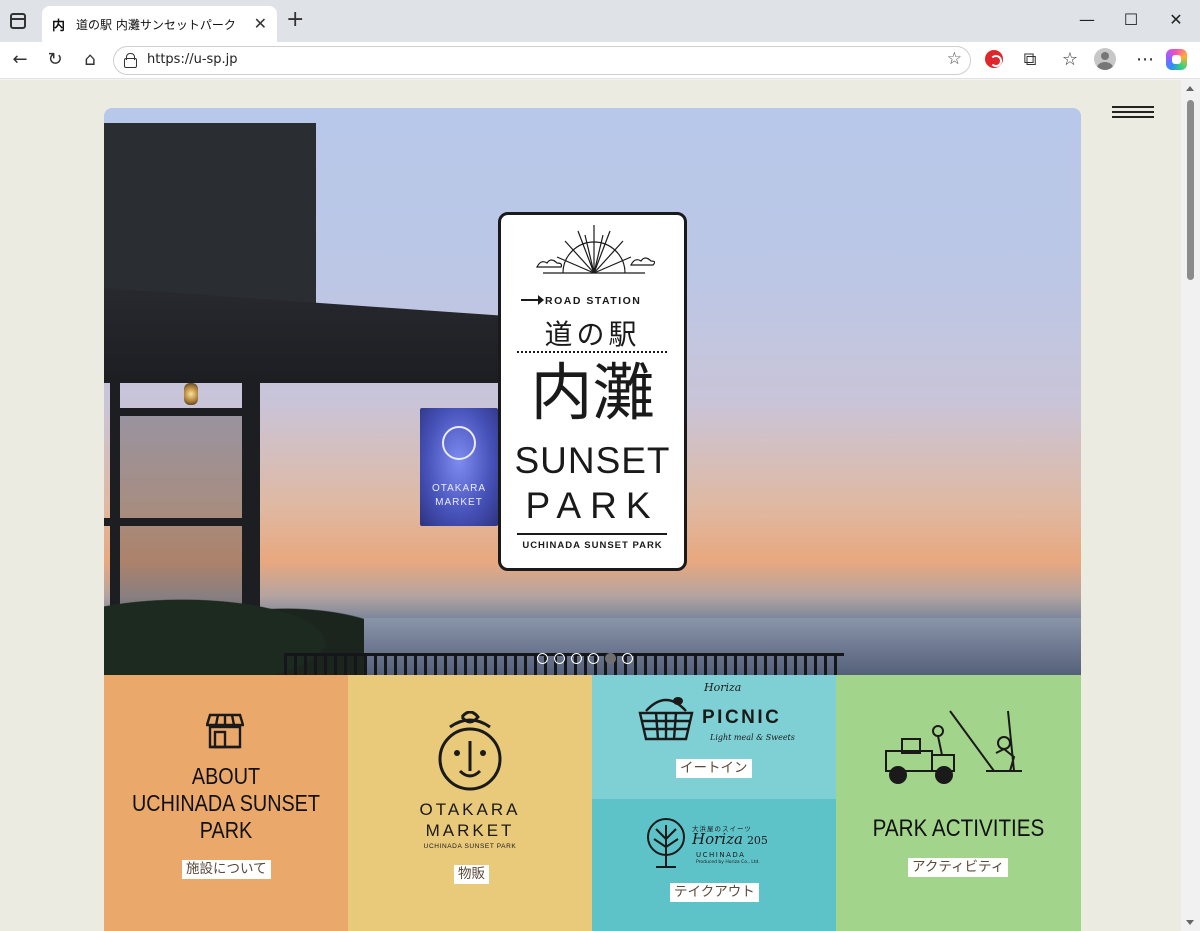  What do you see at coordinates (470, 830) in the screenshot?
I see `market-name-line2: MARKET` at bounding box center [470, 830].